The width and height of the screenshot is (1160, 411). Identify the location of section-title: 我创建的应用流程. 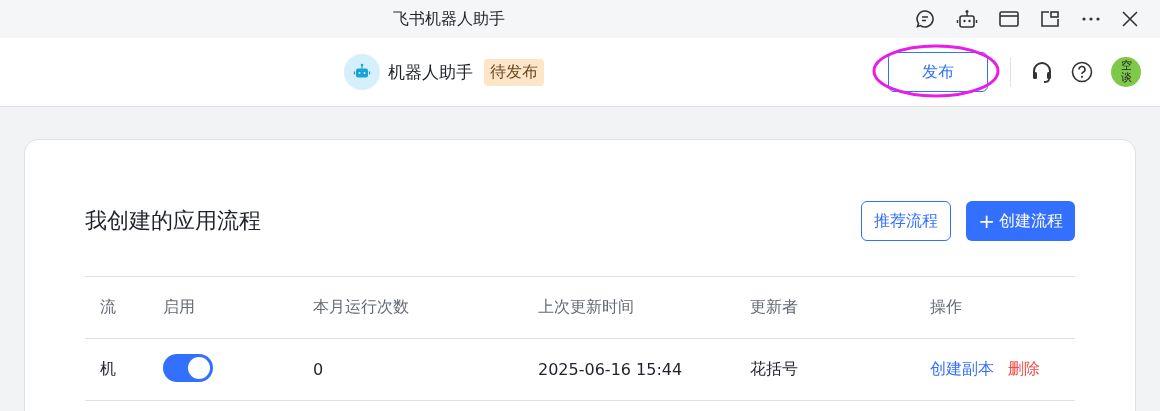
(173, 221).